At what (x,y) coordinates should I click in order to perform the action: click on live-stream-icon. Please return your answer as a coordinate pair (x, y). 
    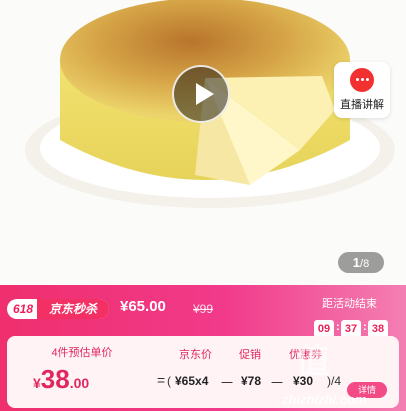
    Looking at the image, I should click on (362, 80).